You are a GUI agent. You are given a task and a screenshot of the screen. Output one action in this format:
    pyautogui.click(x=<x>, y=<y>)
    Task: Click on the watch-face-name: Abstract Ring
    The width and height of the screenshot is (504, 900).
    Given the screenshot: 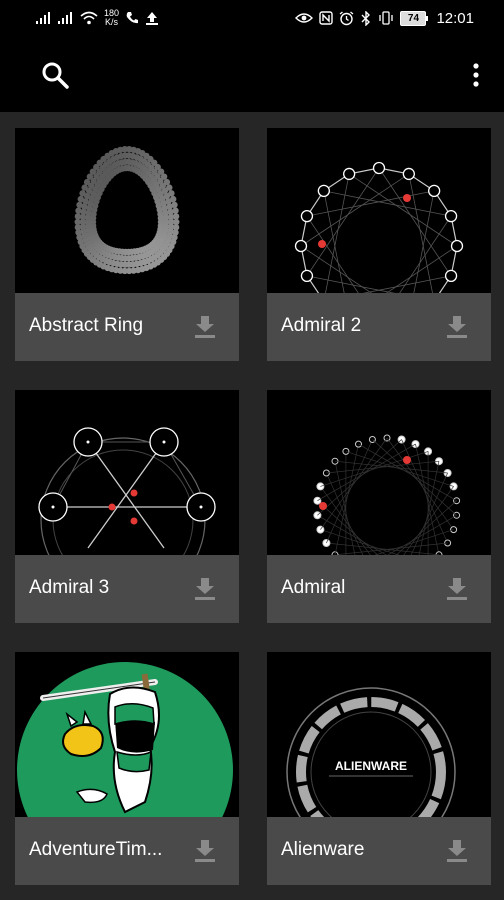 What is the action you would take?
    pyautogui.click(x=86, y=325)
    